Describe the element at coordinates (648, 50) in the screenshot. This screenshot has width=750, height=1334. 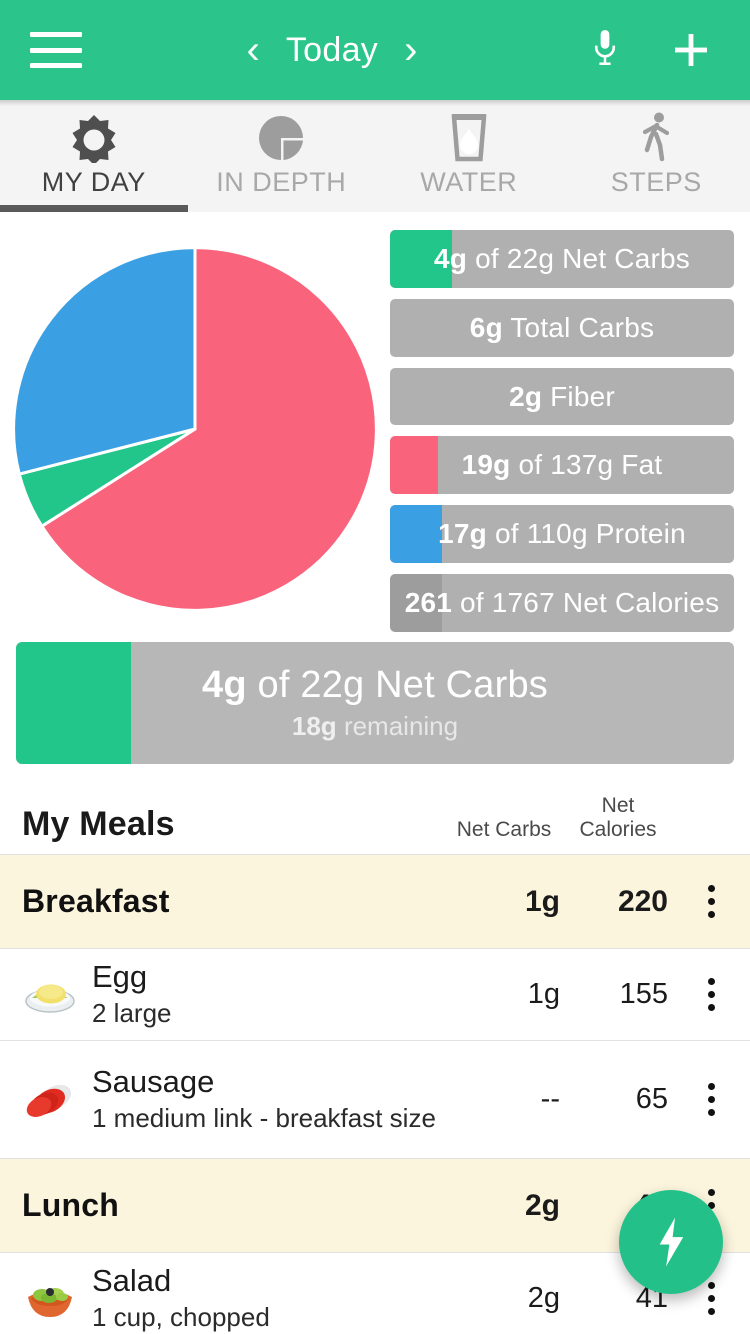
I see `app-bar-actions` at that location.